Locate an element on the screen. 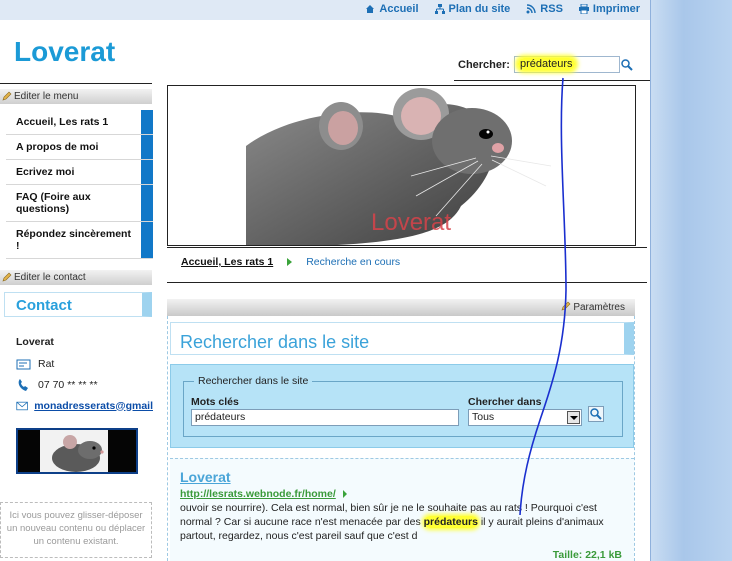 This screenshot has width=732, height=561. breadcrumb-divider is located at coordinates (407, 282).